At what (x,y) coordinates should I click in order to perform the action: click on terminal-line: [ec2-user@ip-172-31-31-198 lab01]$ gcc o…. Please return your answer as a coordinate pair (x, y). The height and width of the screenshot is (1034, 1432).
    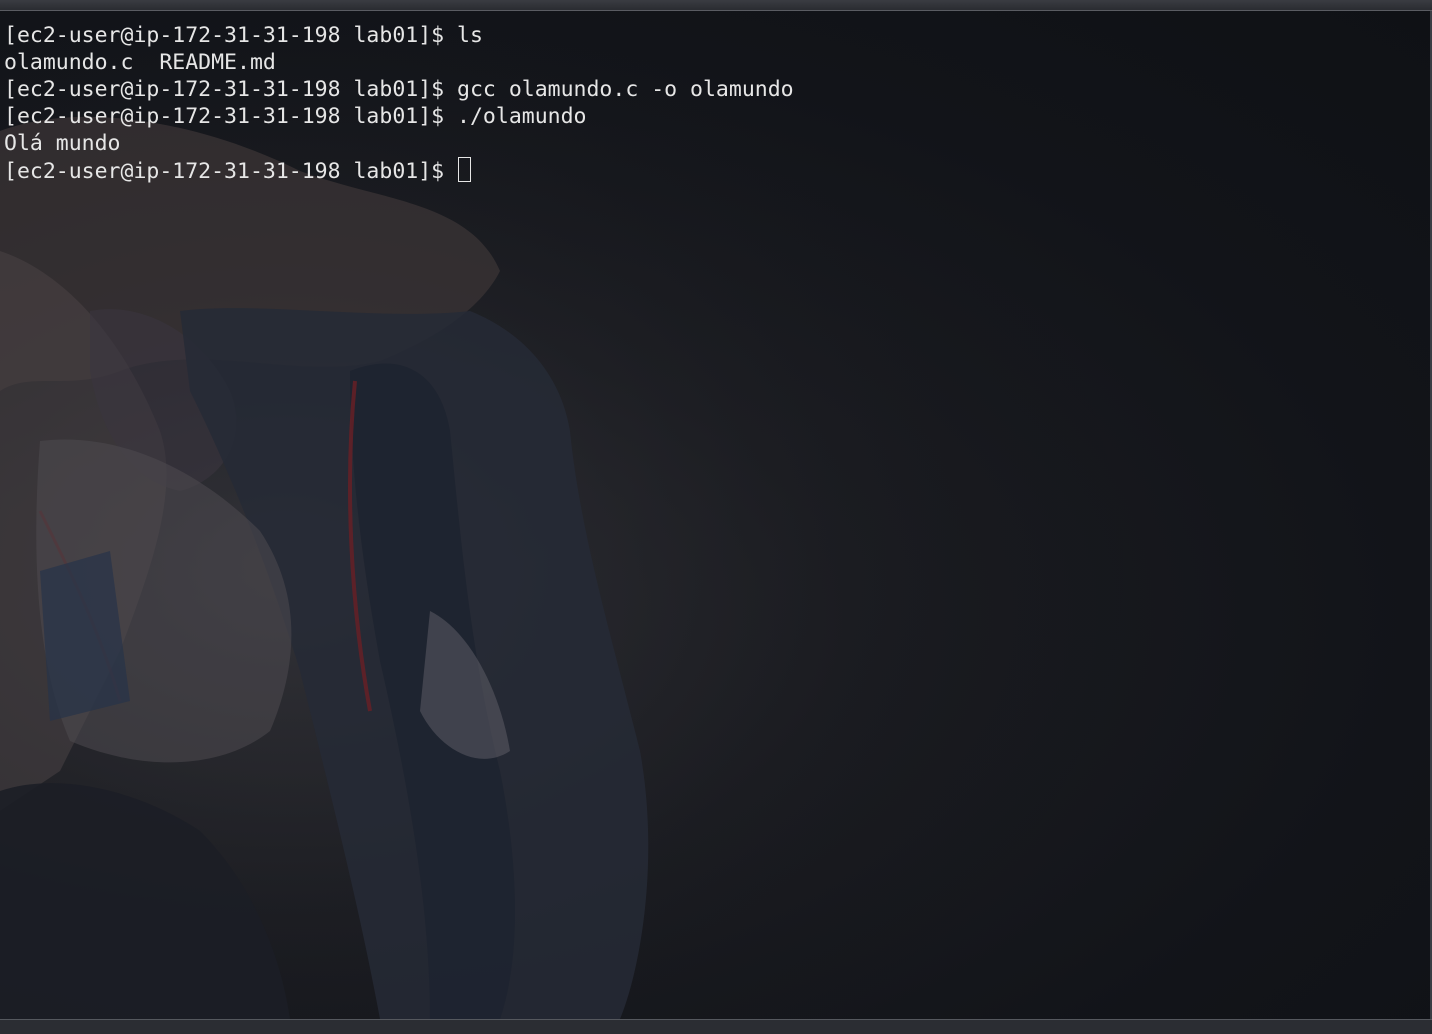
    Looking at the image, I should click on (399, 89).